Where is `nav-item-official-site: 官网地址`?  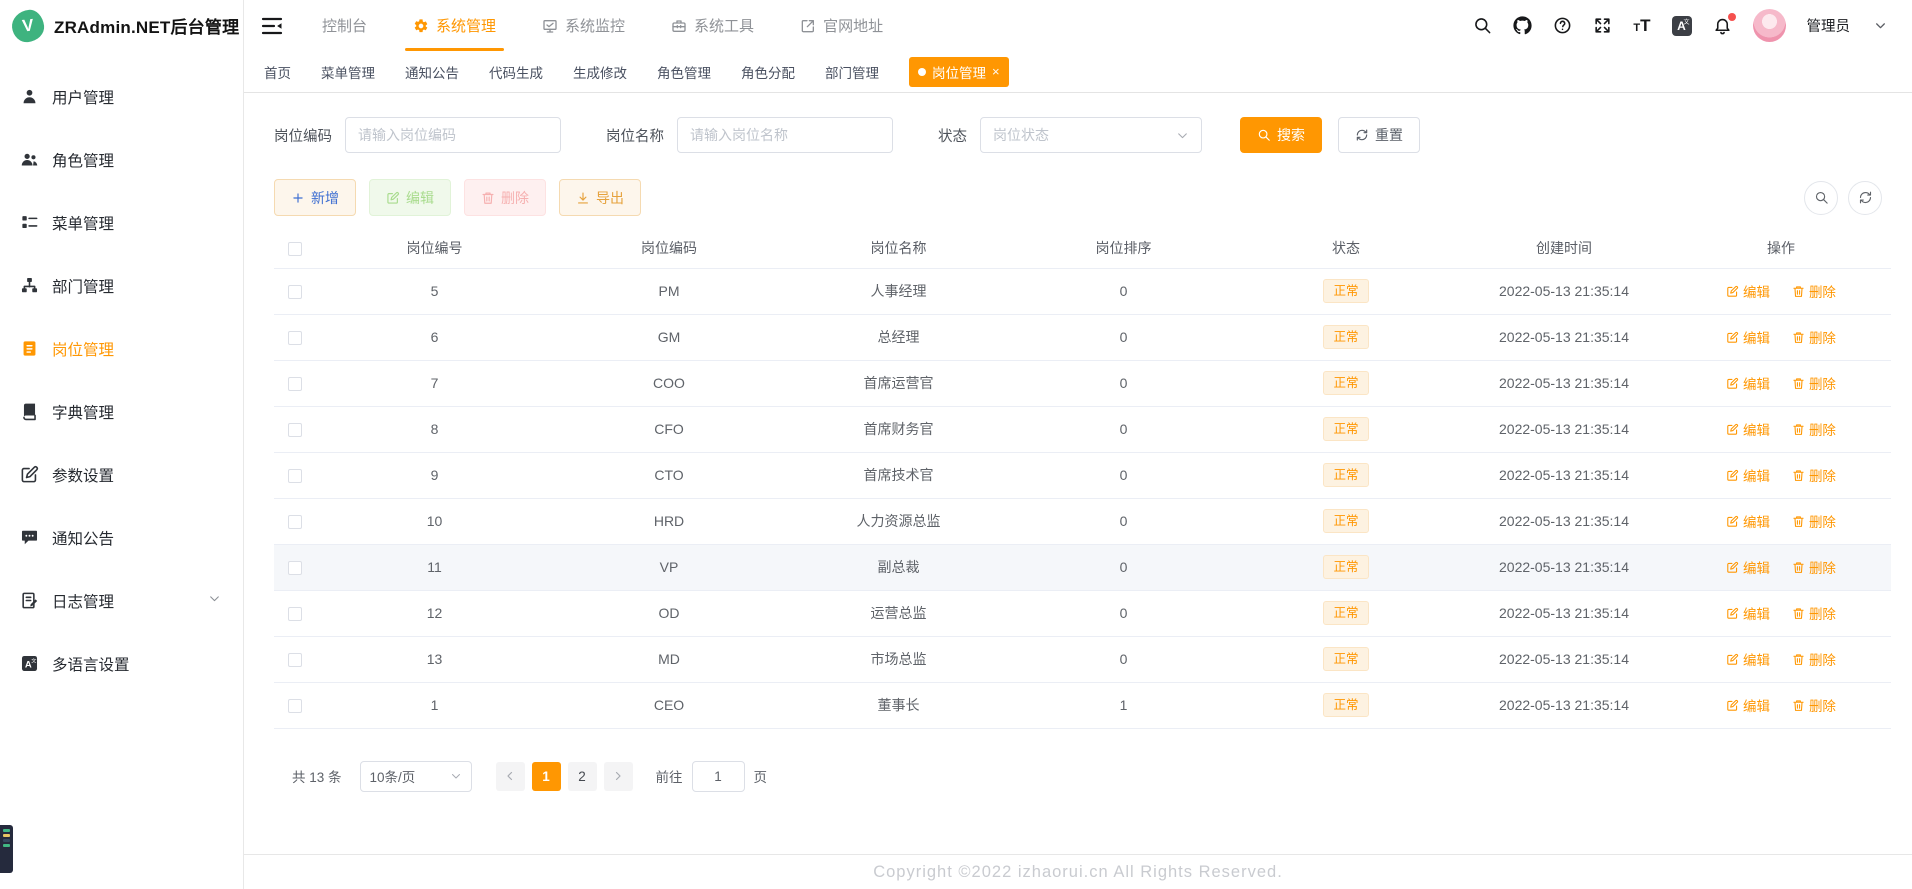 nav-item-official-site: 官网地址 is located at coordinates (841, 25).